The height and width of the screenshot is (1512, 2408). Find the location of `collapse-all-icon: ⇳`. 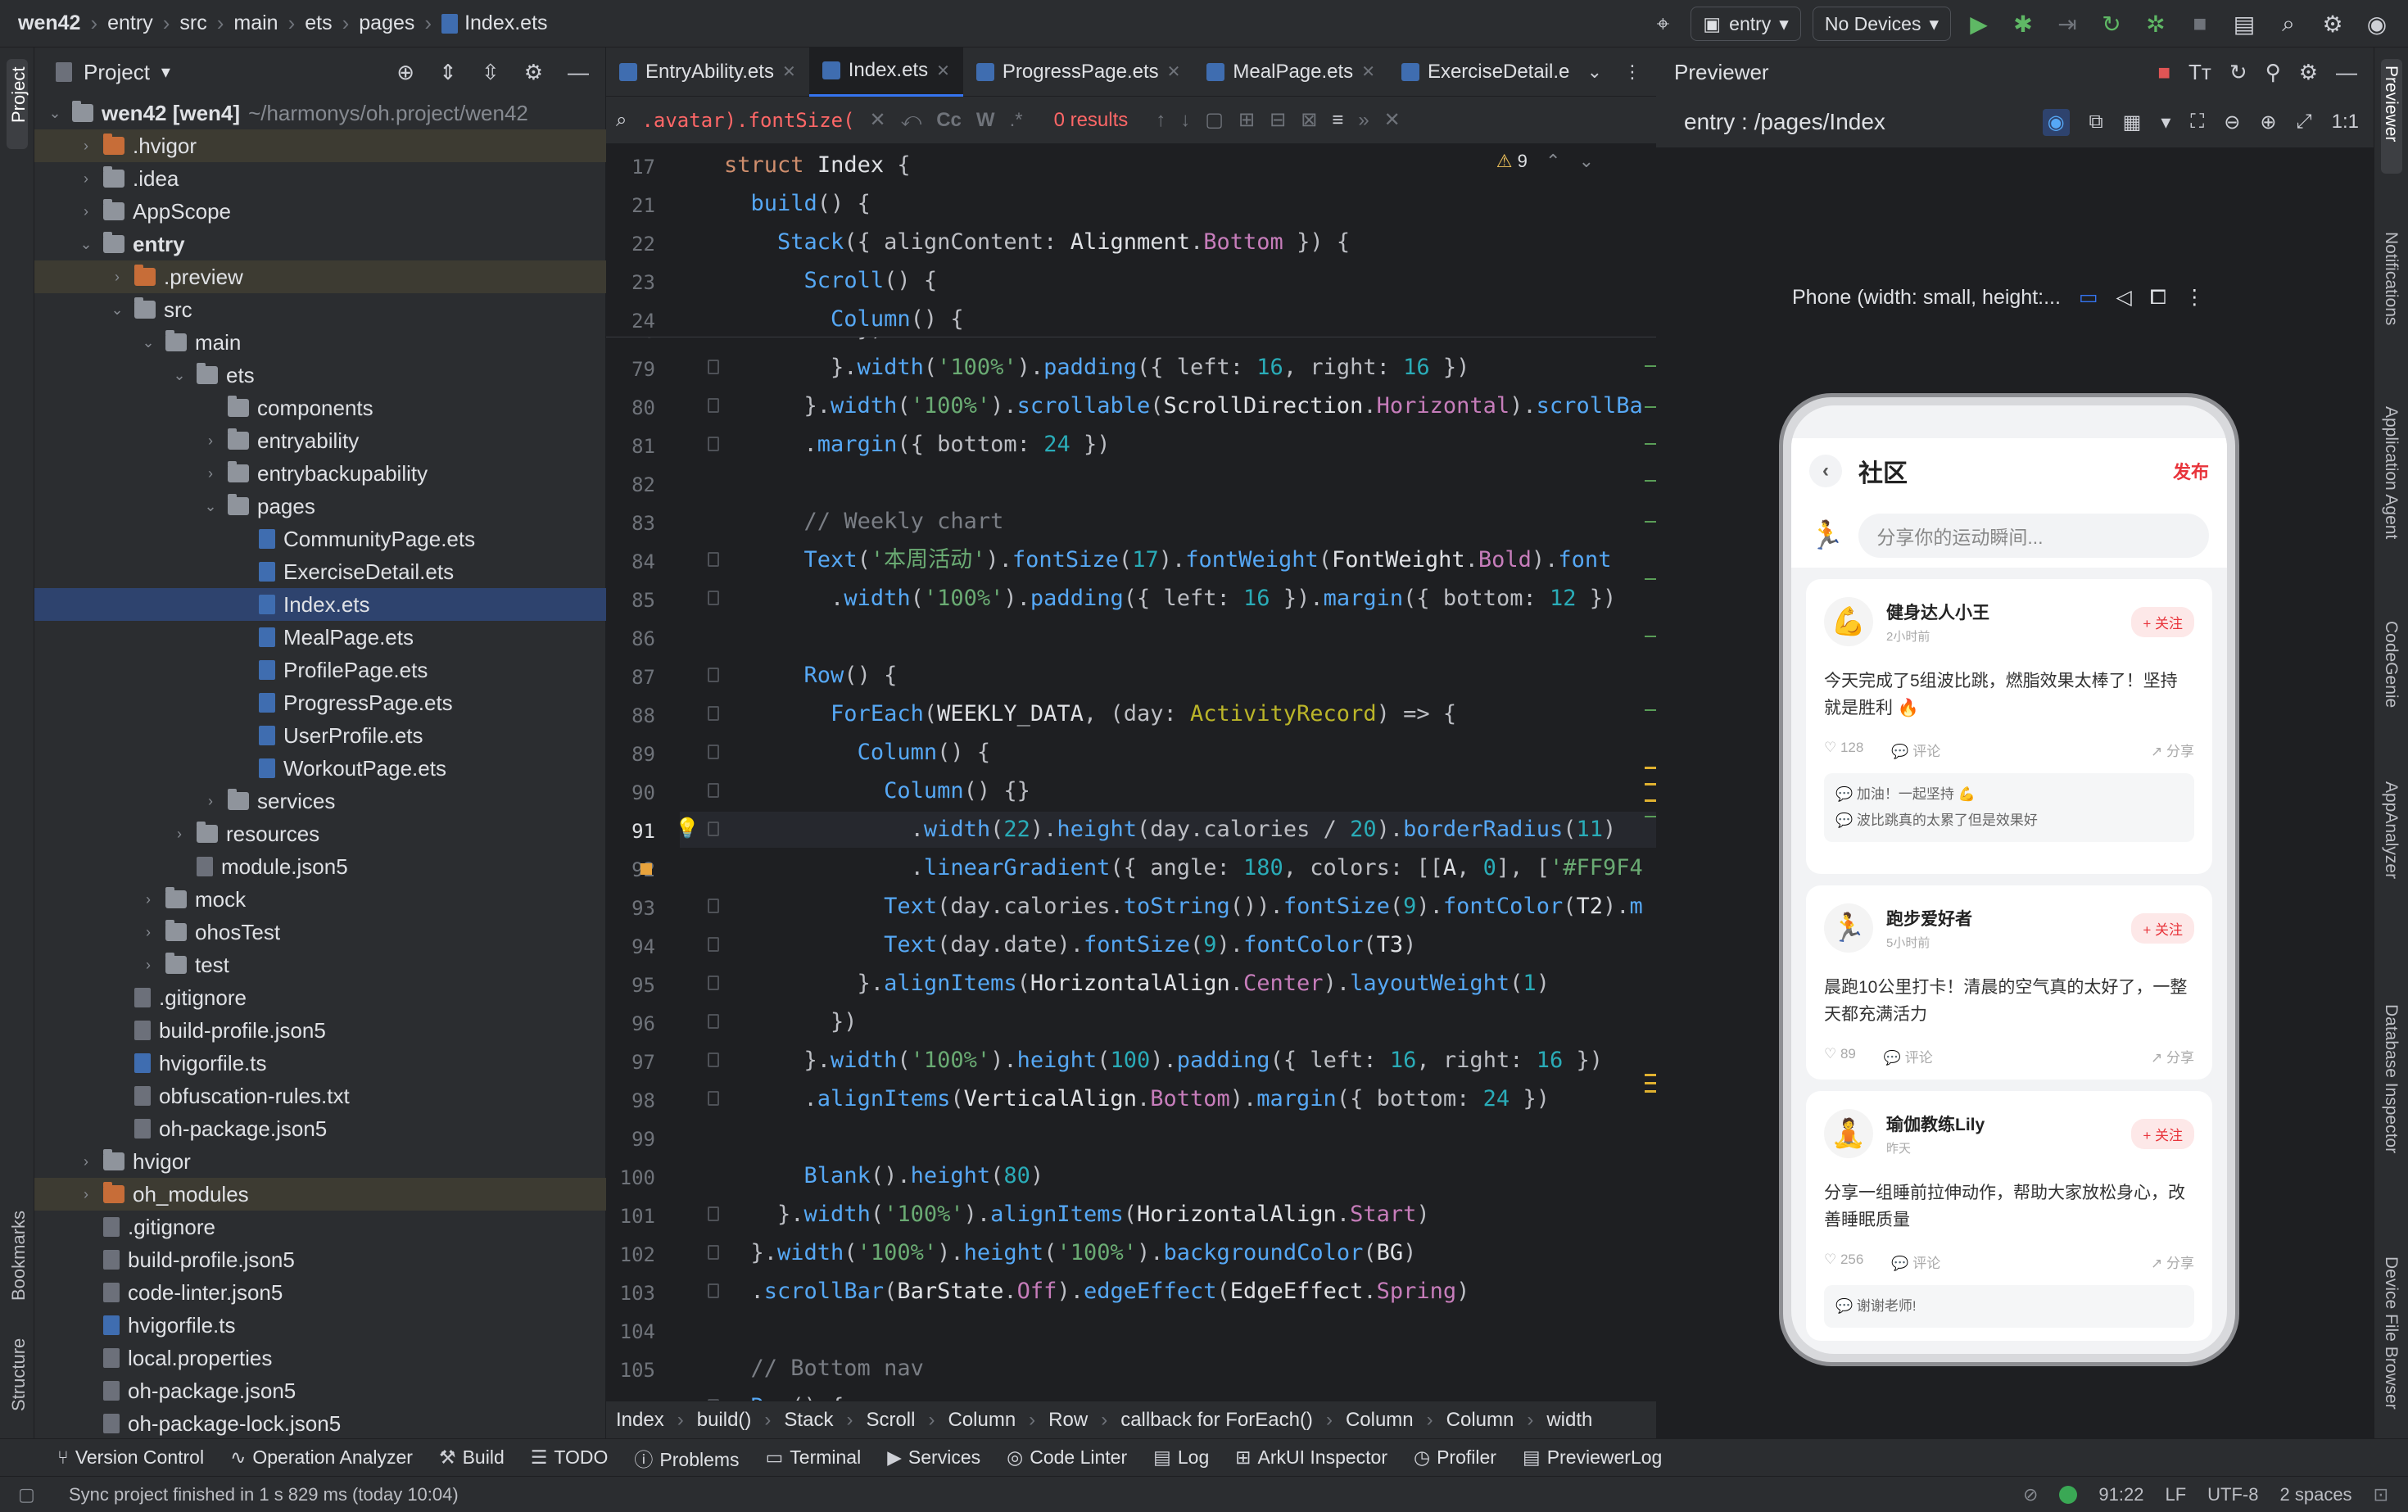

collapse-all-icon: ⇳ is located at coordinates (491, 73).